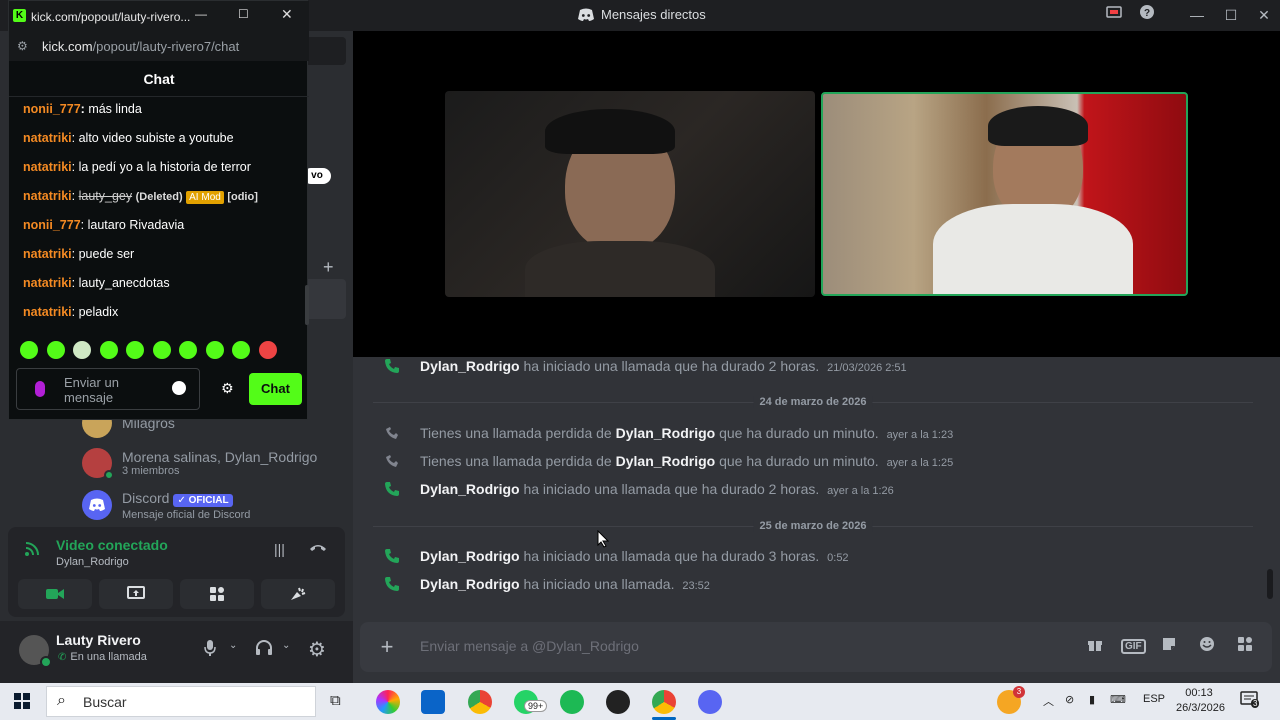 The height and width of the screenshot is (720, 1280). Describe the element at coordinates (1200, 701) in the screenshot. I see `clock: 00:13 26/3/2026` at that location.